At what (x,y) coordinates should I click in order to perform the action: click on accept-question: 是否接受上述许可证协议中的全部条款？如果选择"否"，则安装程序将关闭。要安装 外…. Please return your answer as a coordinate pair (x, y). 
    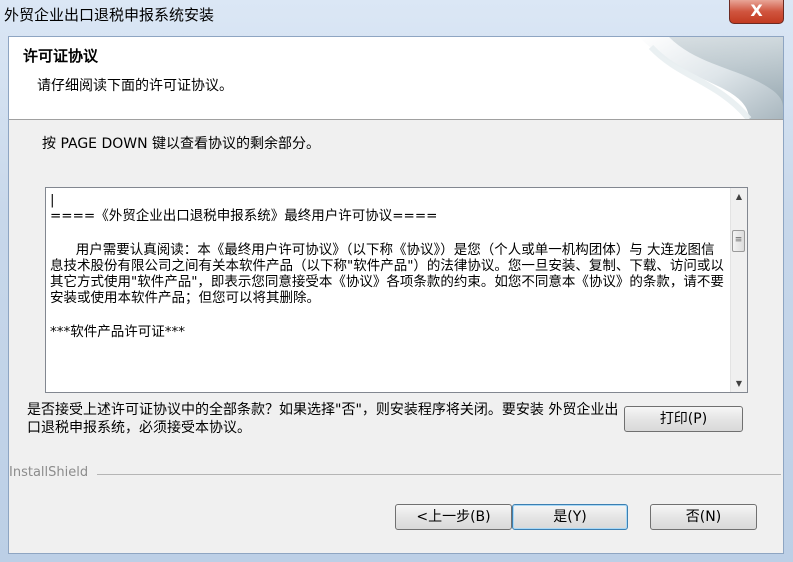
    Looking at the image, I should click on (323, 419).